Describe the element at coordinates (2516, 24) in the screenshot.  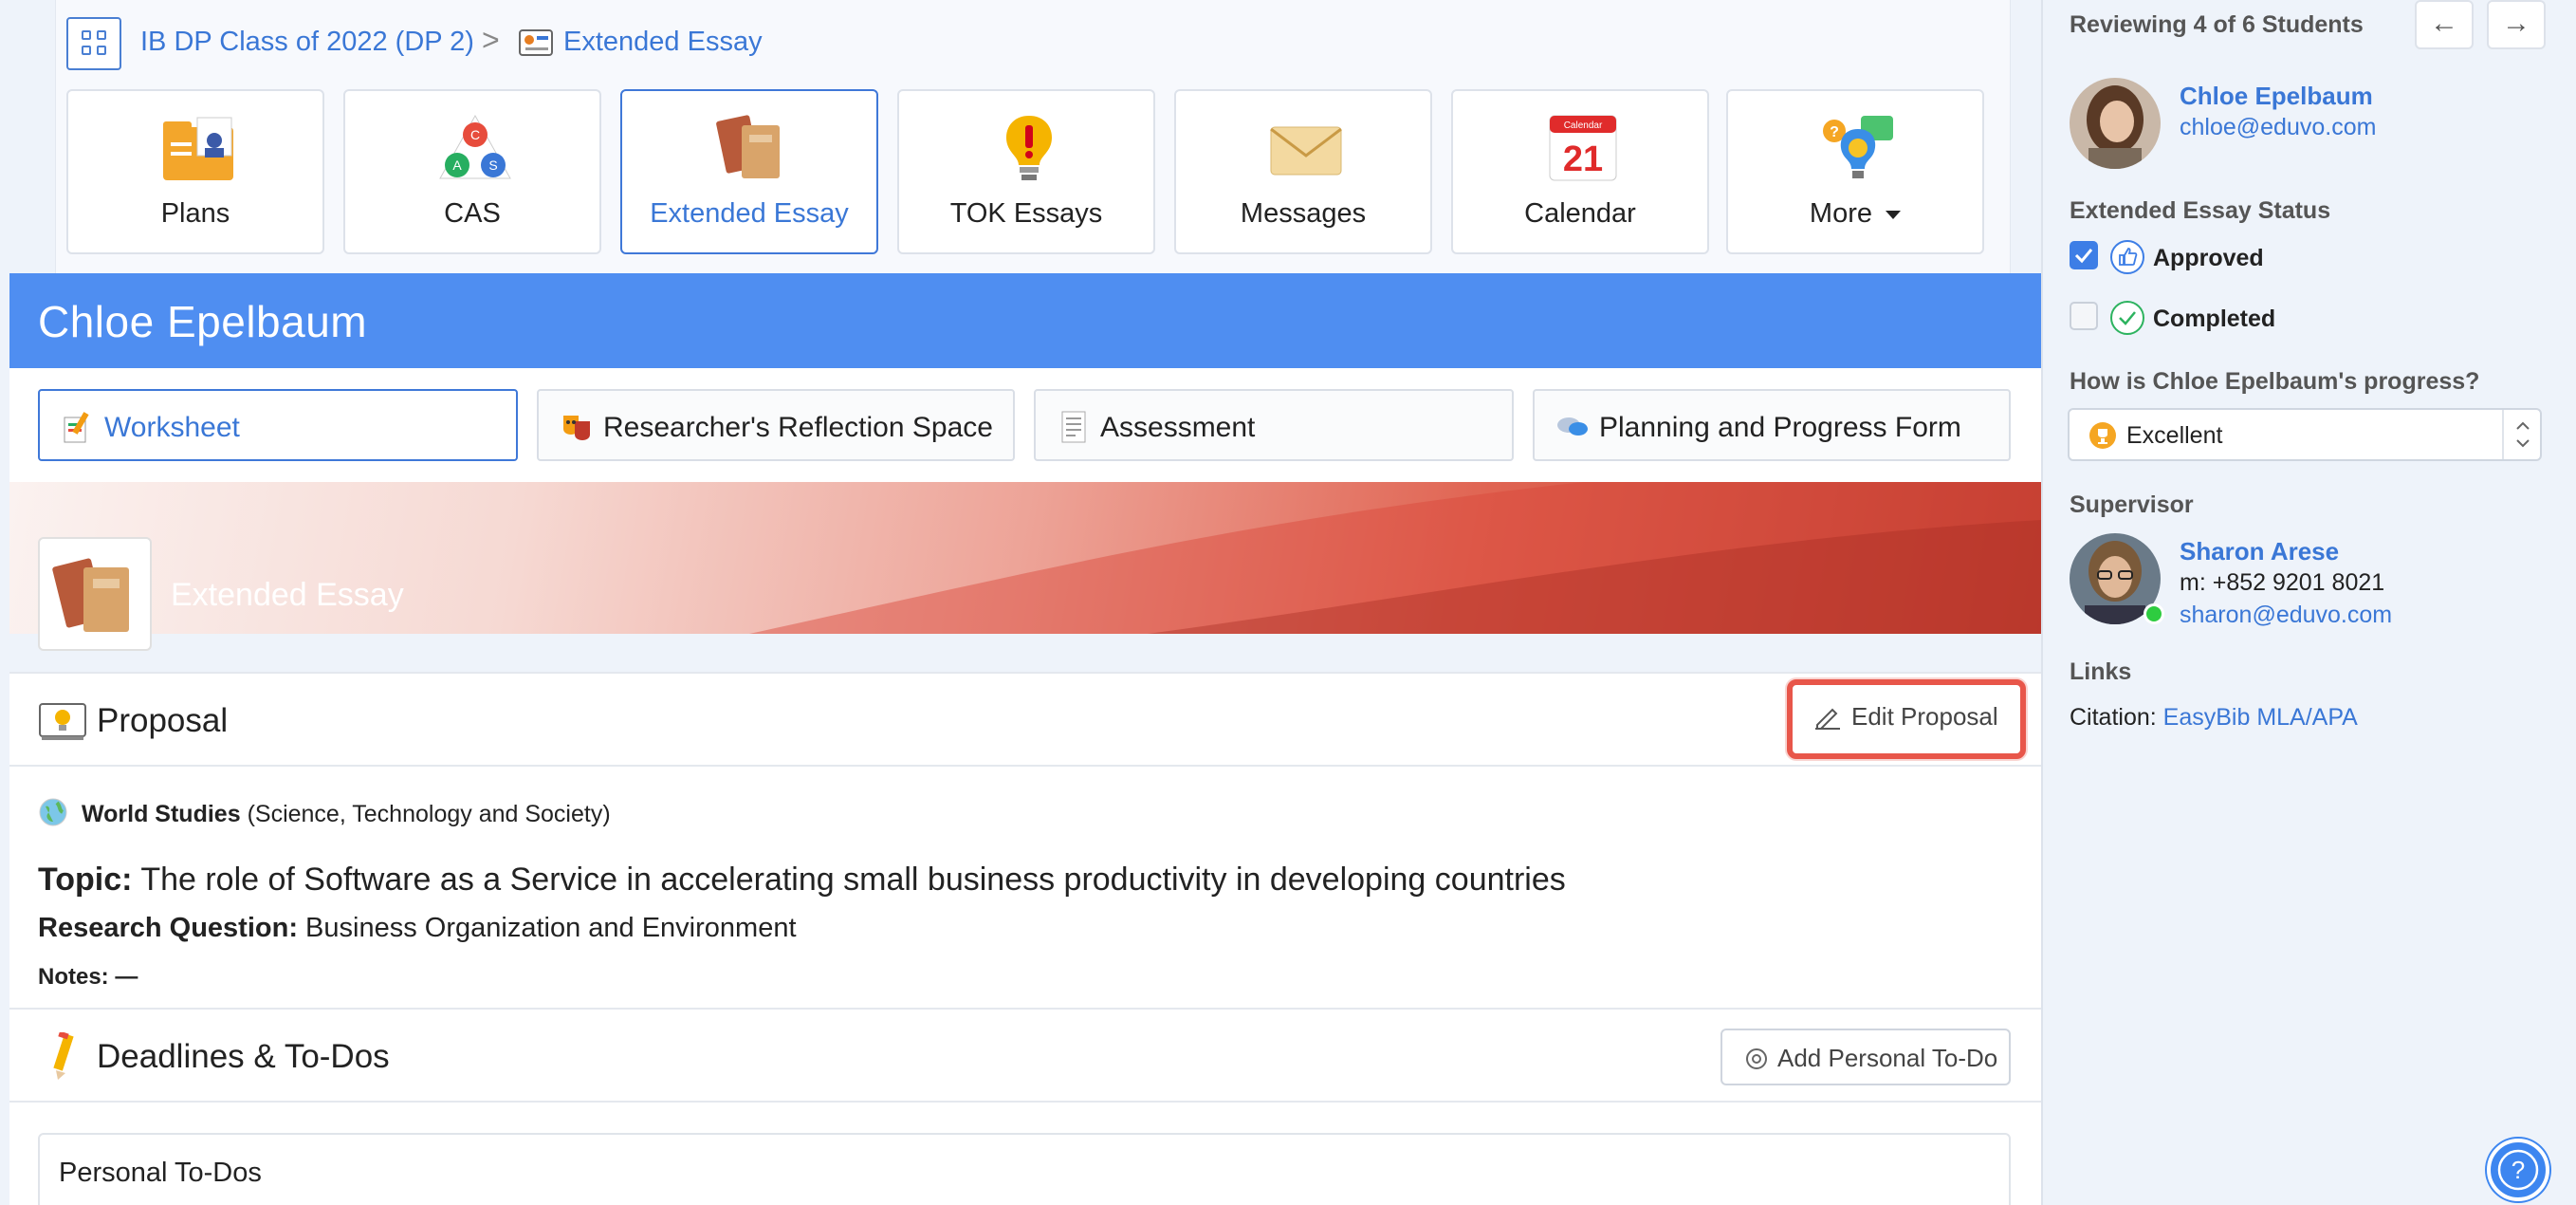
I see `next-student-button: →` at that location.